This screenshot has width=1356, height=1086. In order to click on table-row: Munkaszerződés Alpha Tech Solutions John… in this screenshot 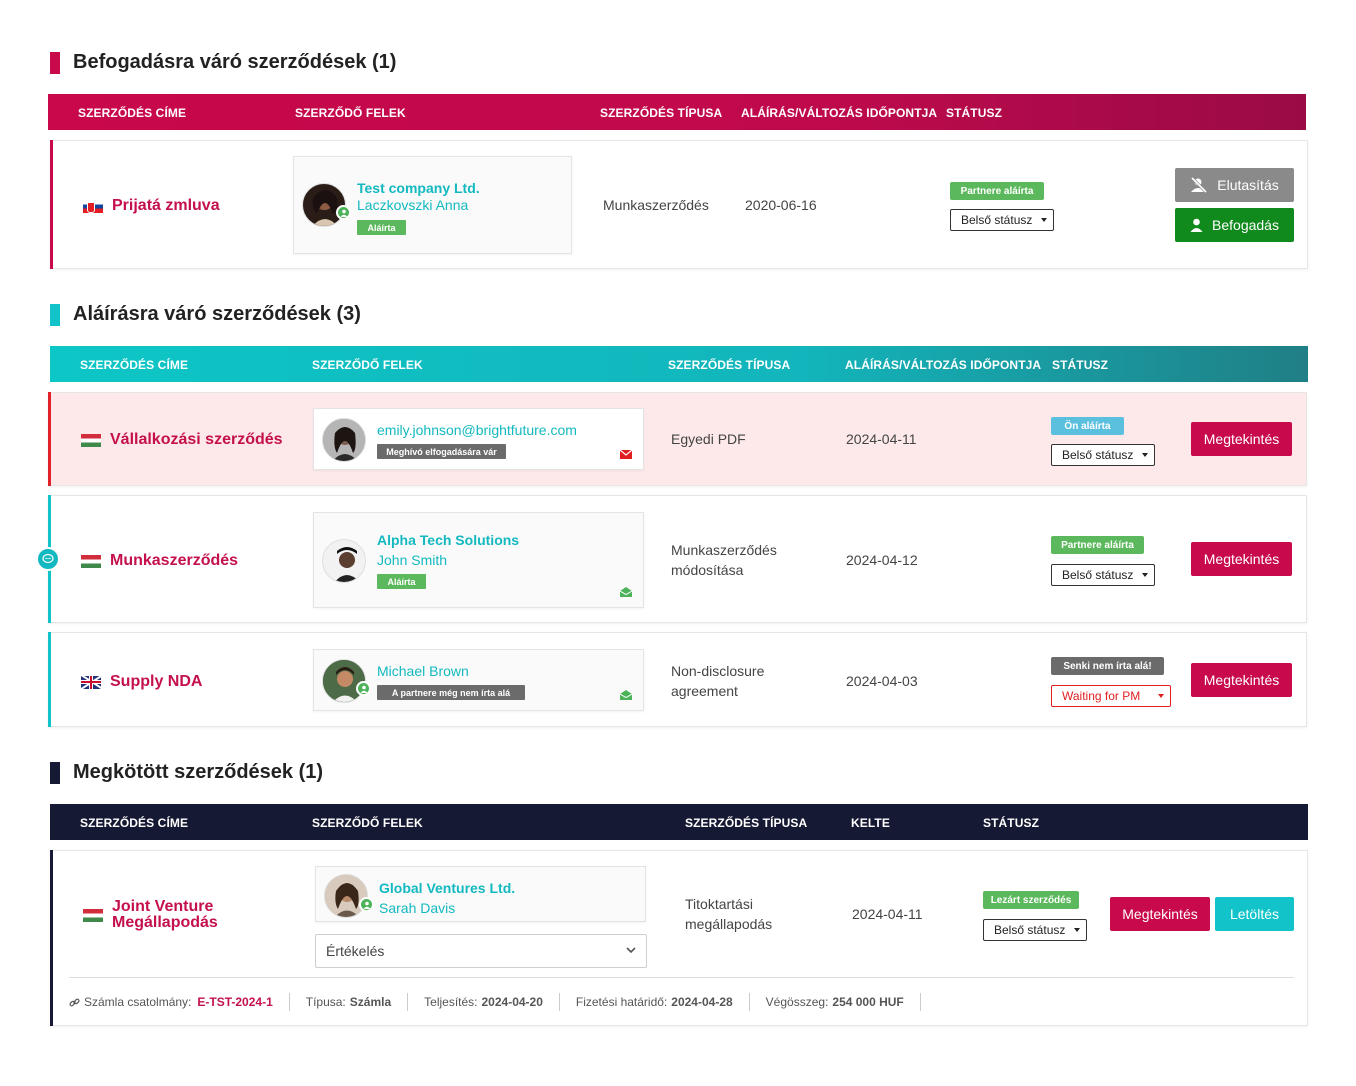, I will do `click(677, 559)`.